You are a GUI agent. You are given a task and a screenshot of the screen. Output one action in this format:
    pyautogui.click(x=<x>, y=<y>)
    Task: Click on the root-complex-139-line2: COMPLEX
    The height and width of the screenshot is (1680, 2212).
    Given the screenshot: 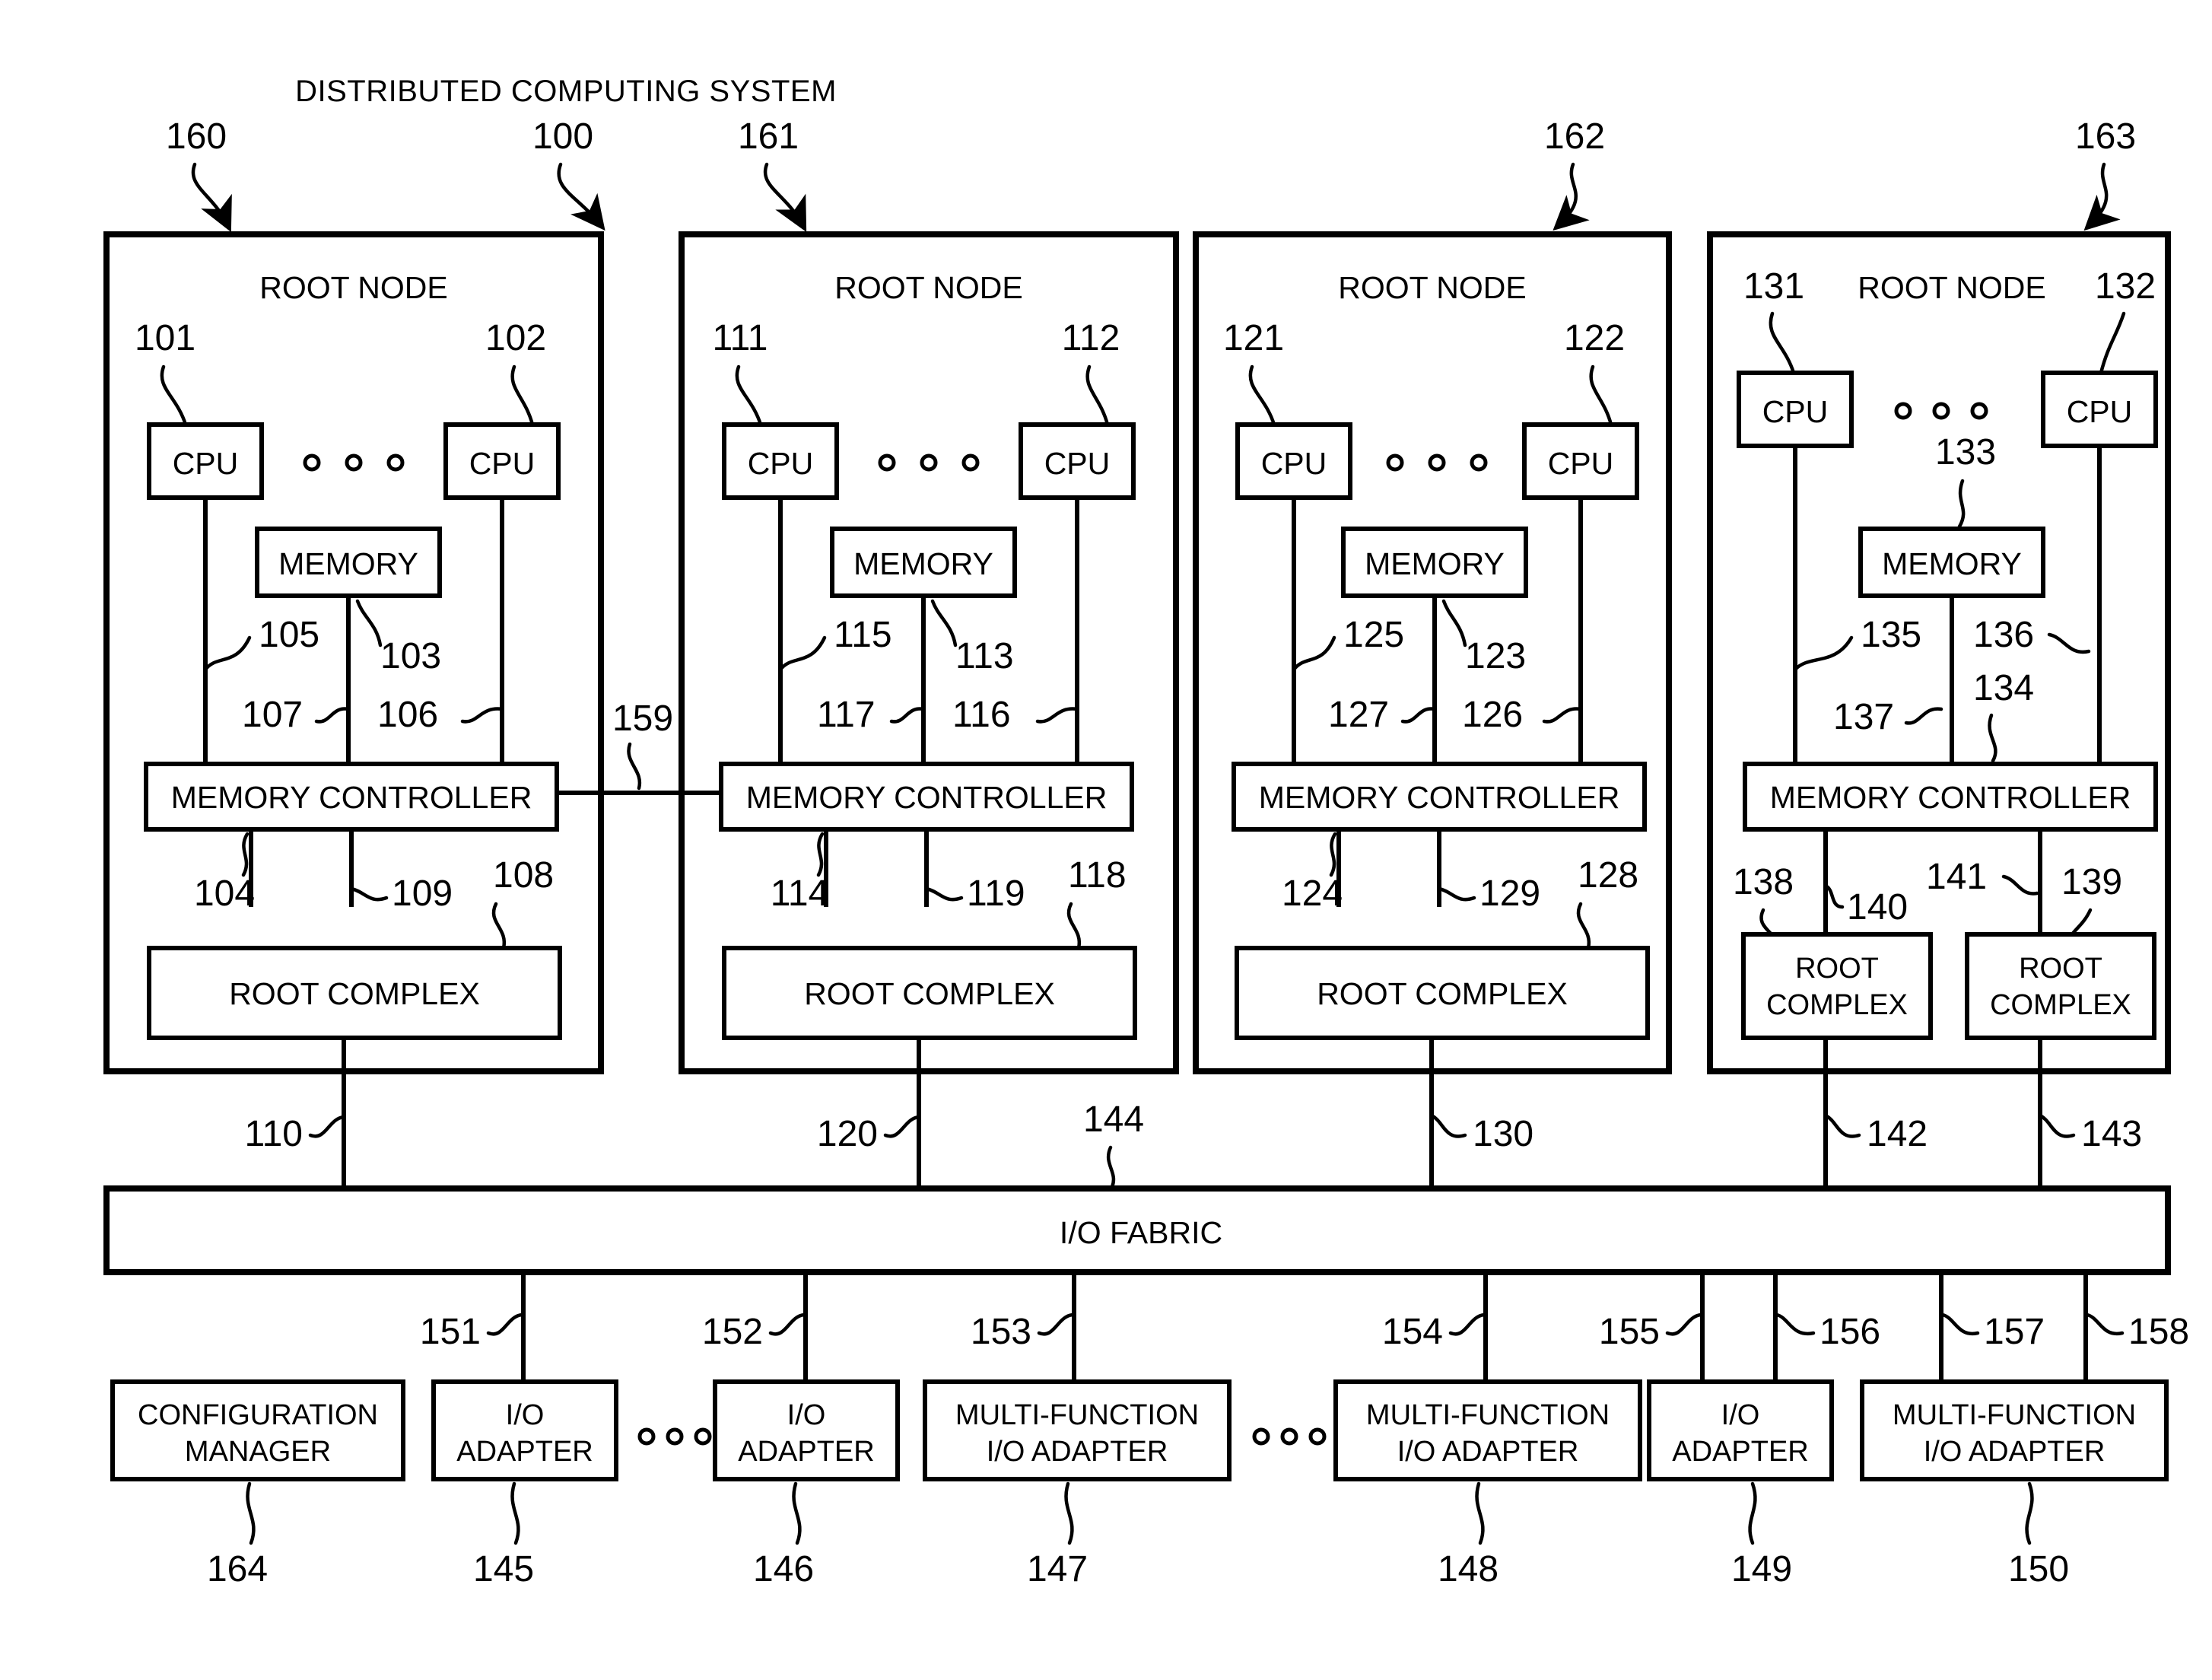 What is the action you would take?
    pyautogui.click(x=2061, y=1005)
    